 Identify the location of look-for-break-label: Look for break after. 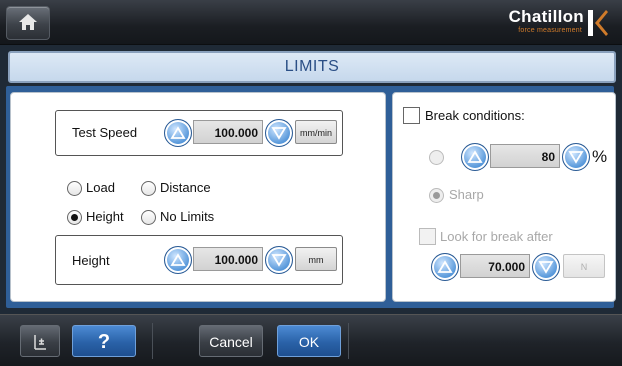
(496, 236).